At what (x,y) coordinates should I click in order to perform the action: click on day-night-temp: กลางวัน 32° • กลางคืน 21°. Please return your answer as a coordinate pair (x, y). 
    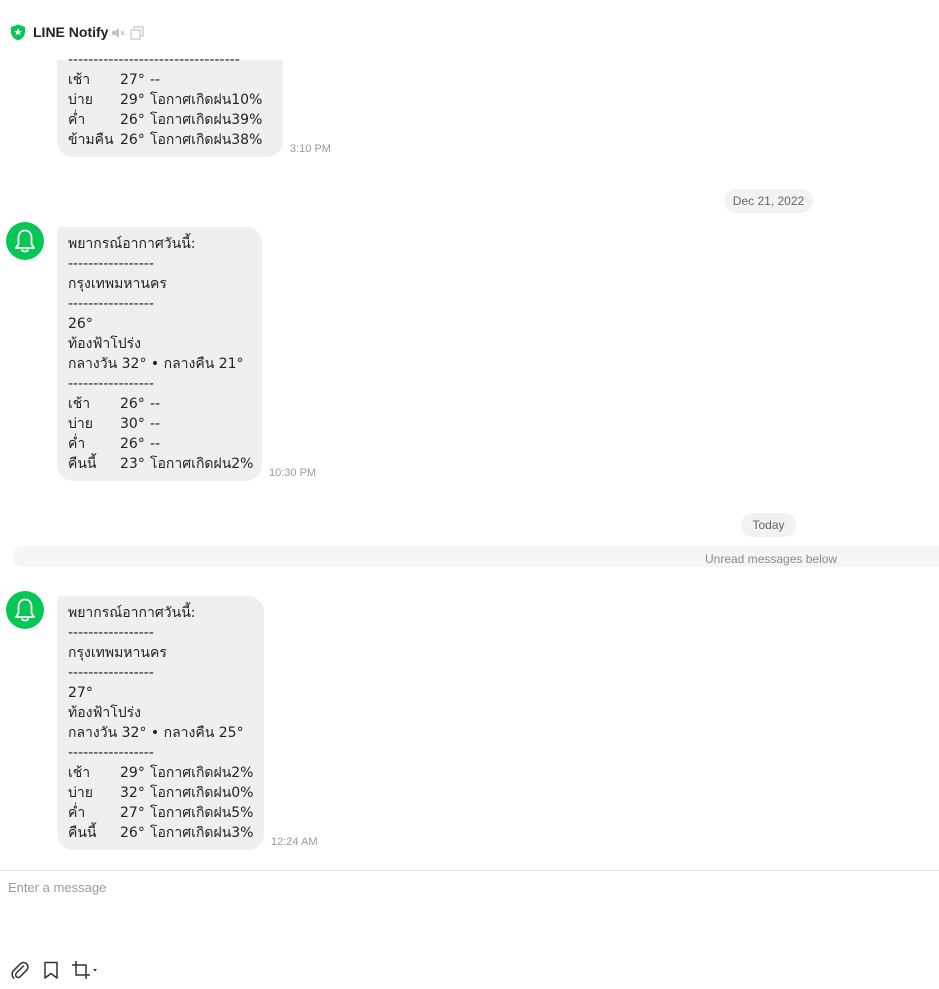
    Looking at the image, I should click on (156, 364).